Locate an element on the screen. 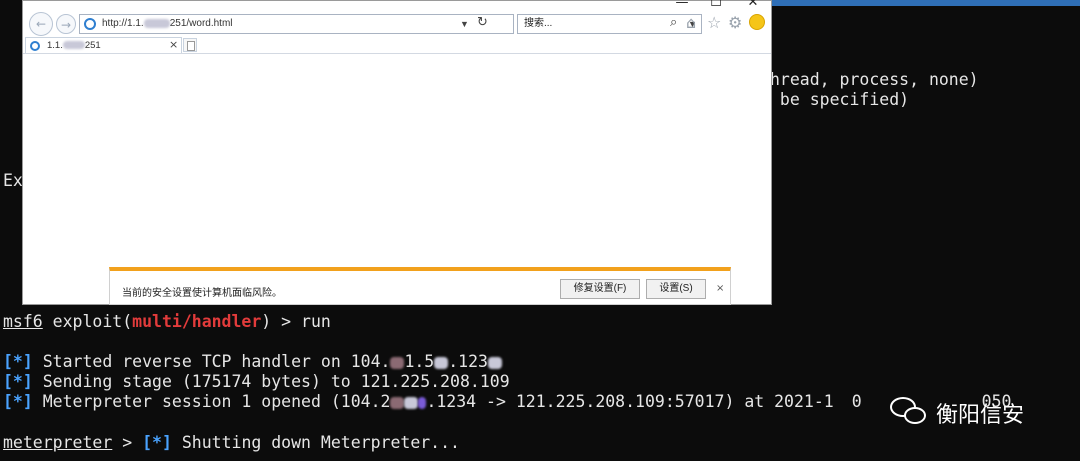  tab-word-html: 1.1. 251 is located at coordinates (103, 45).